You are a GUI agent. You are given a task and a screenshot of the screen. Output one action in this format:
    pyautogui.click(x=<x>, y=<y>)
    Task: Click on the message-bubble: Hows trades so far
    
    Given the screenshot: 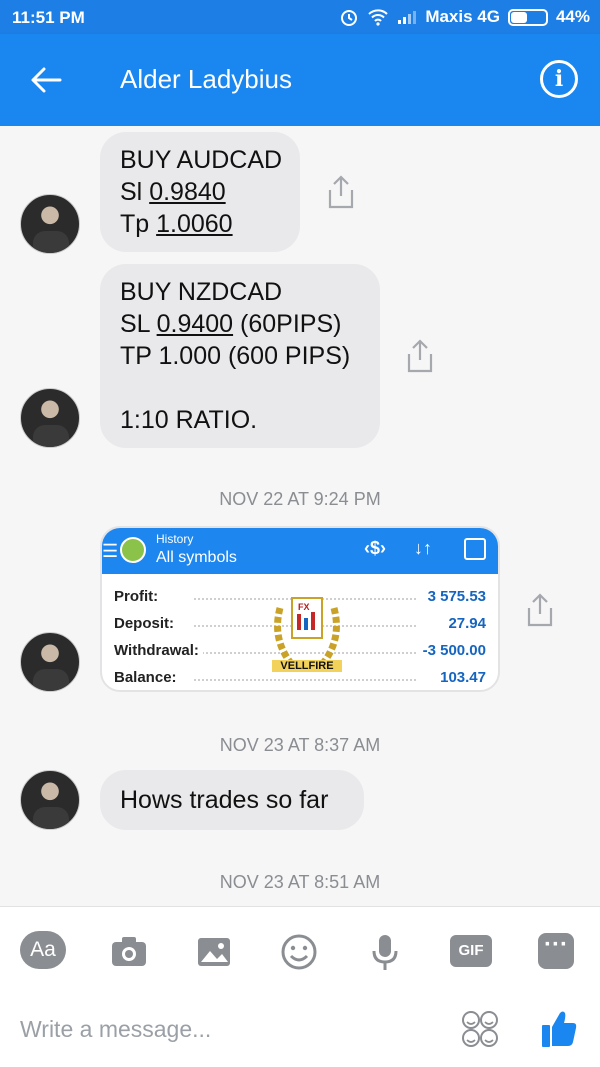 What is the action you would take?
    pyautogui.click(x=232, y=800)
    